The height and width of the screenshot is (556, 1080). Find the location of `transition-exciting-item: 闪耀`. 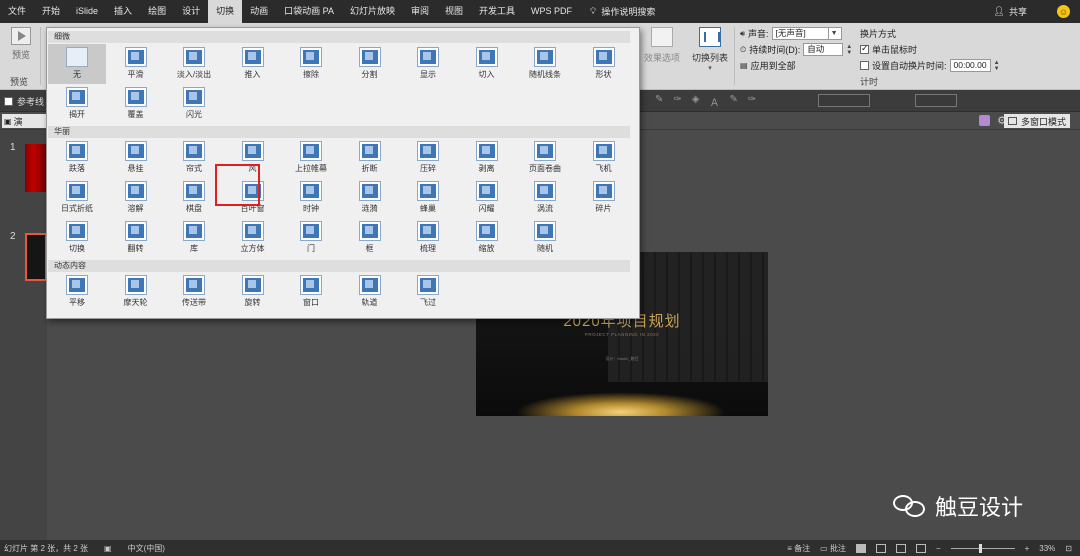

transition-exciting-item: 闪耀 is located at coordinates (487, 198).